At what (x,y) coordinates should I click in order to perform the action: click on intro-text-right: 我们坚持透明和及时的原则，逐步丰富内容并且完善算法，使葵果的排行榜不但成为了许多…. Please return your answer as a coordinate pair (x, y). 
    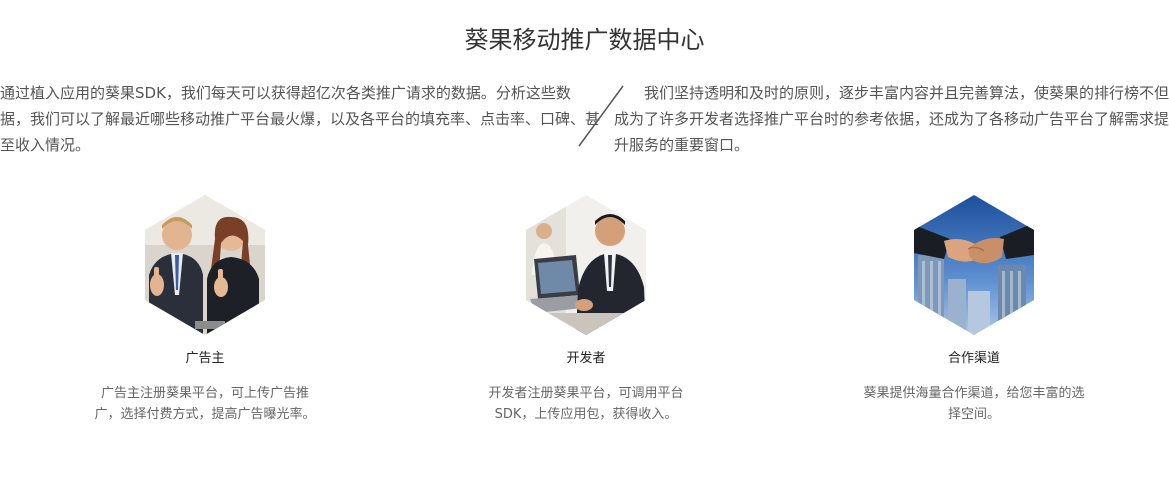
    Looking at the image, I should click on (891, 119).